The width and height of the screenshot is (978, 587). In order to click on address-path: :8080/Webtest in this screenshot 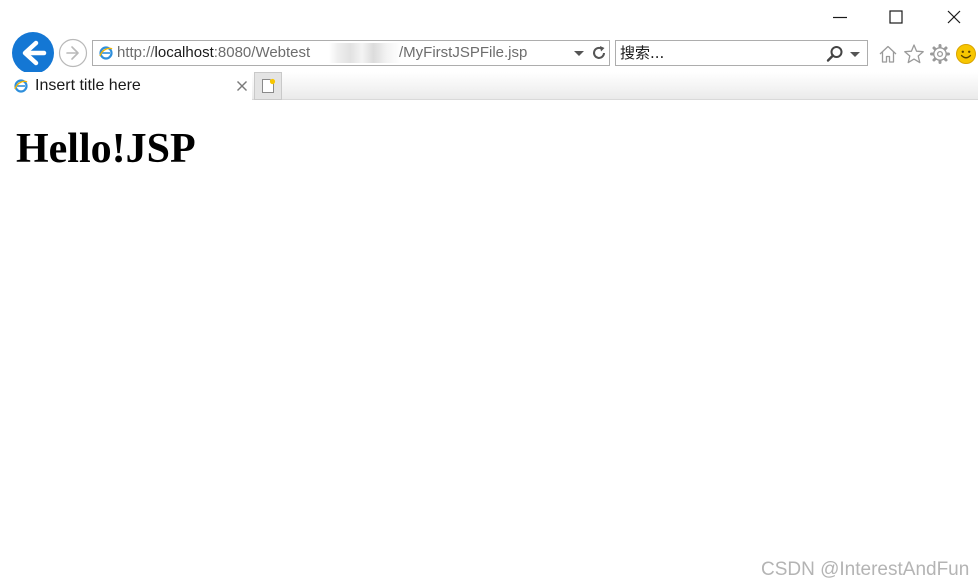, I will do `click(262, 52)`.